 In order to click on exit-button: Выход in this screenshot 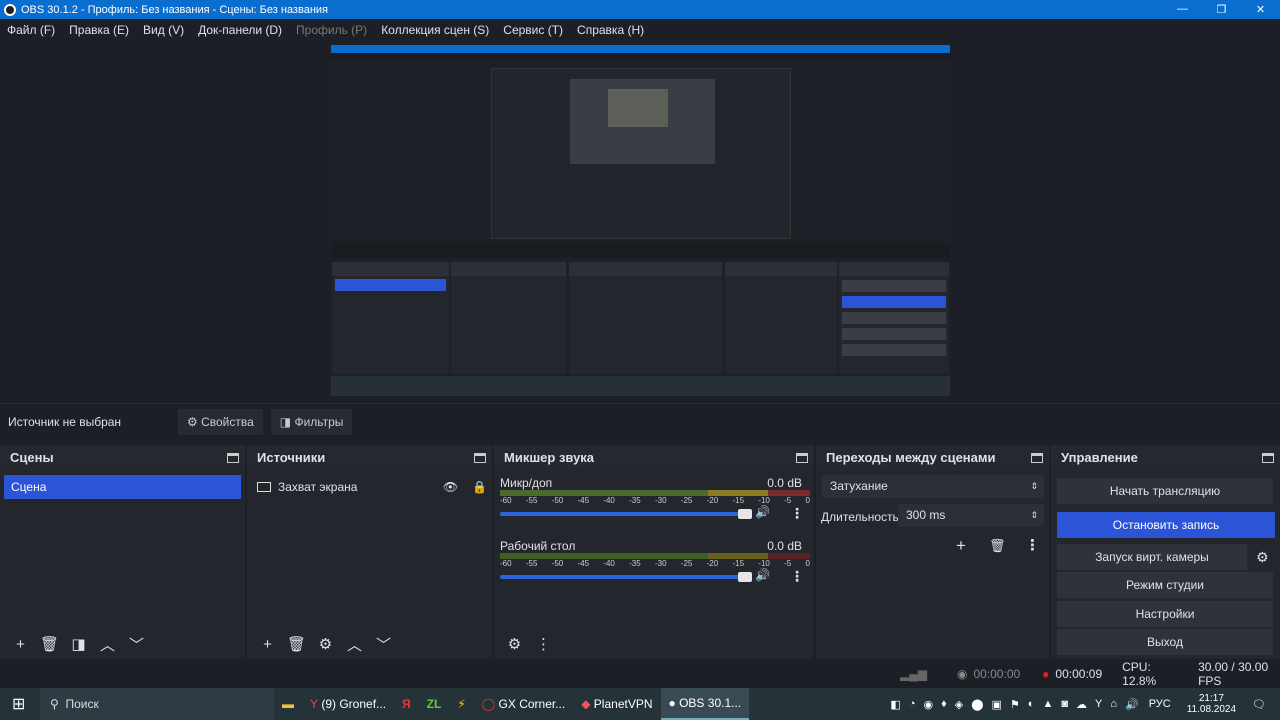, I will do `click(1165, 642)`.